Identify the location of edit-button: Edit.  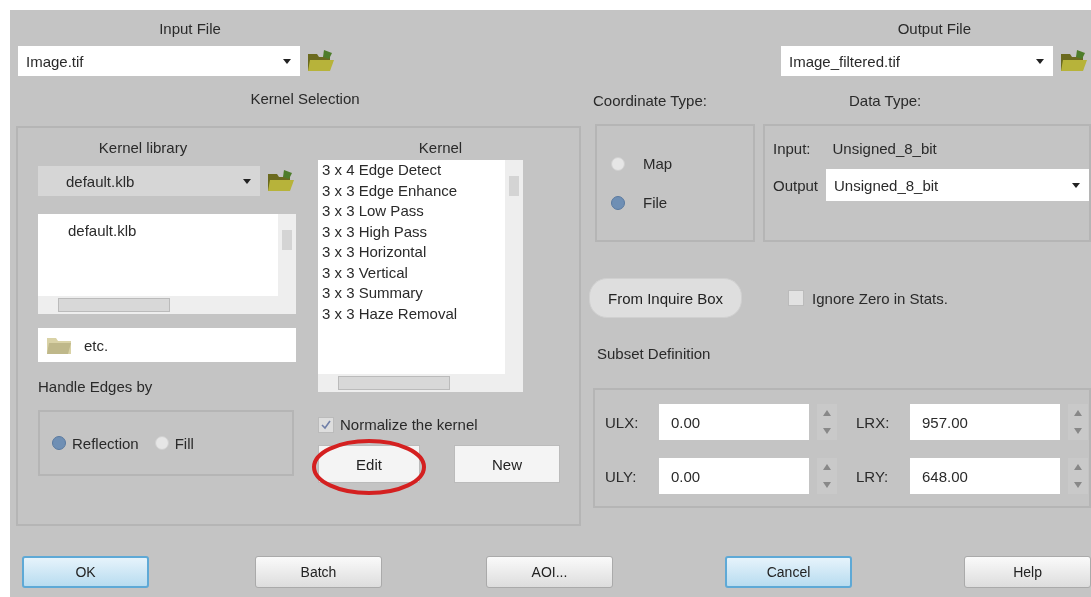
(369, 464).